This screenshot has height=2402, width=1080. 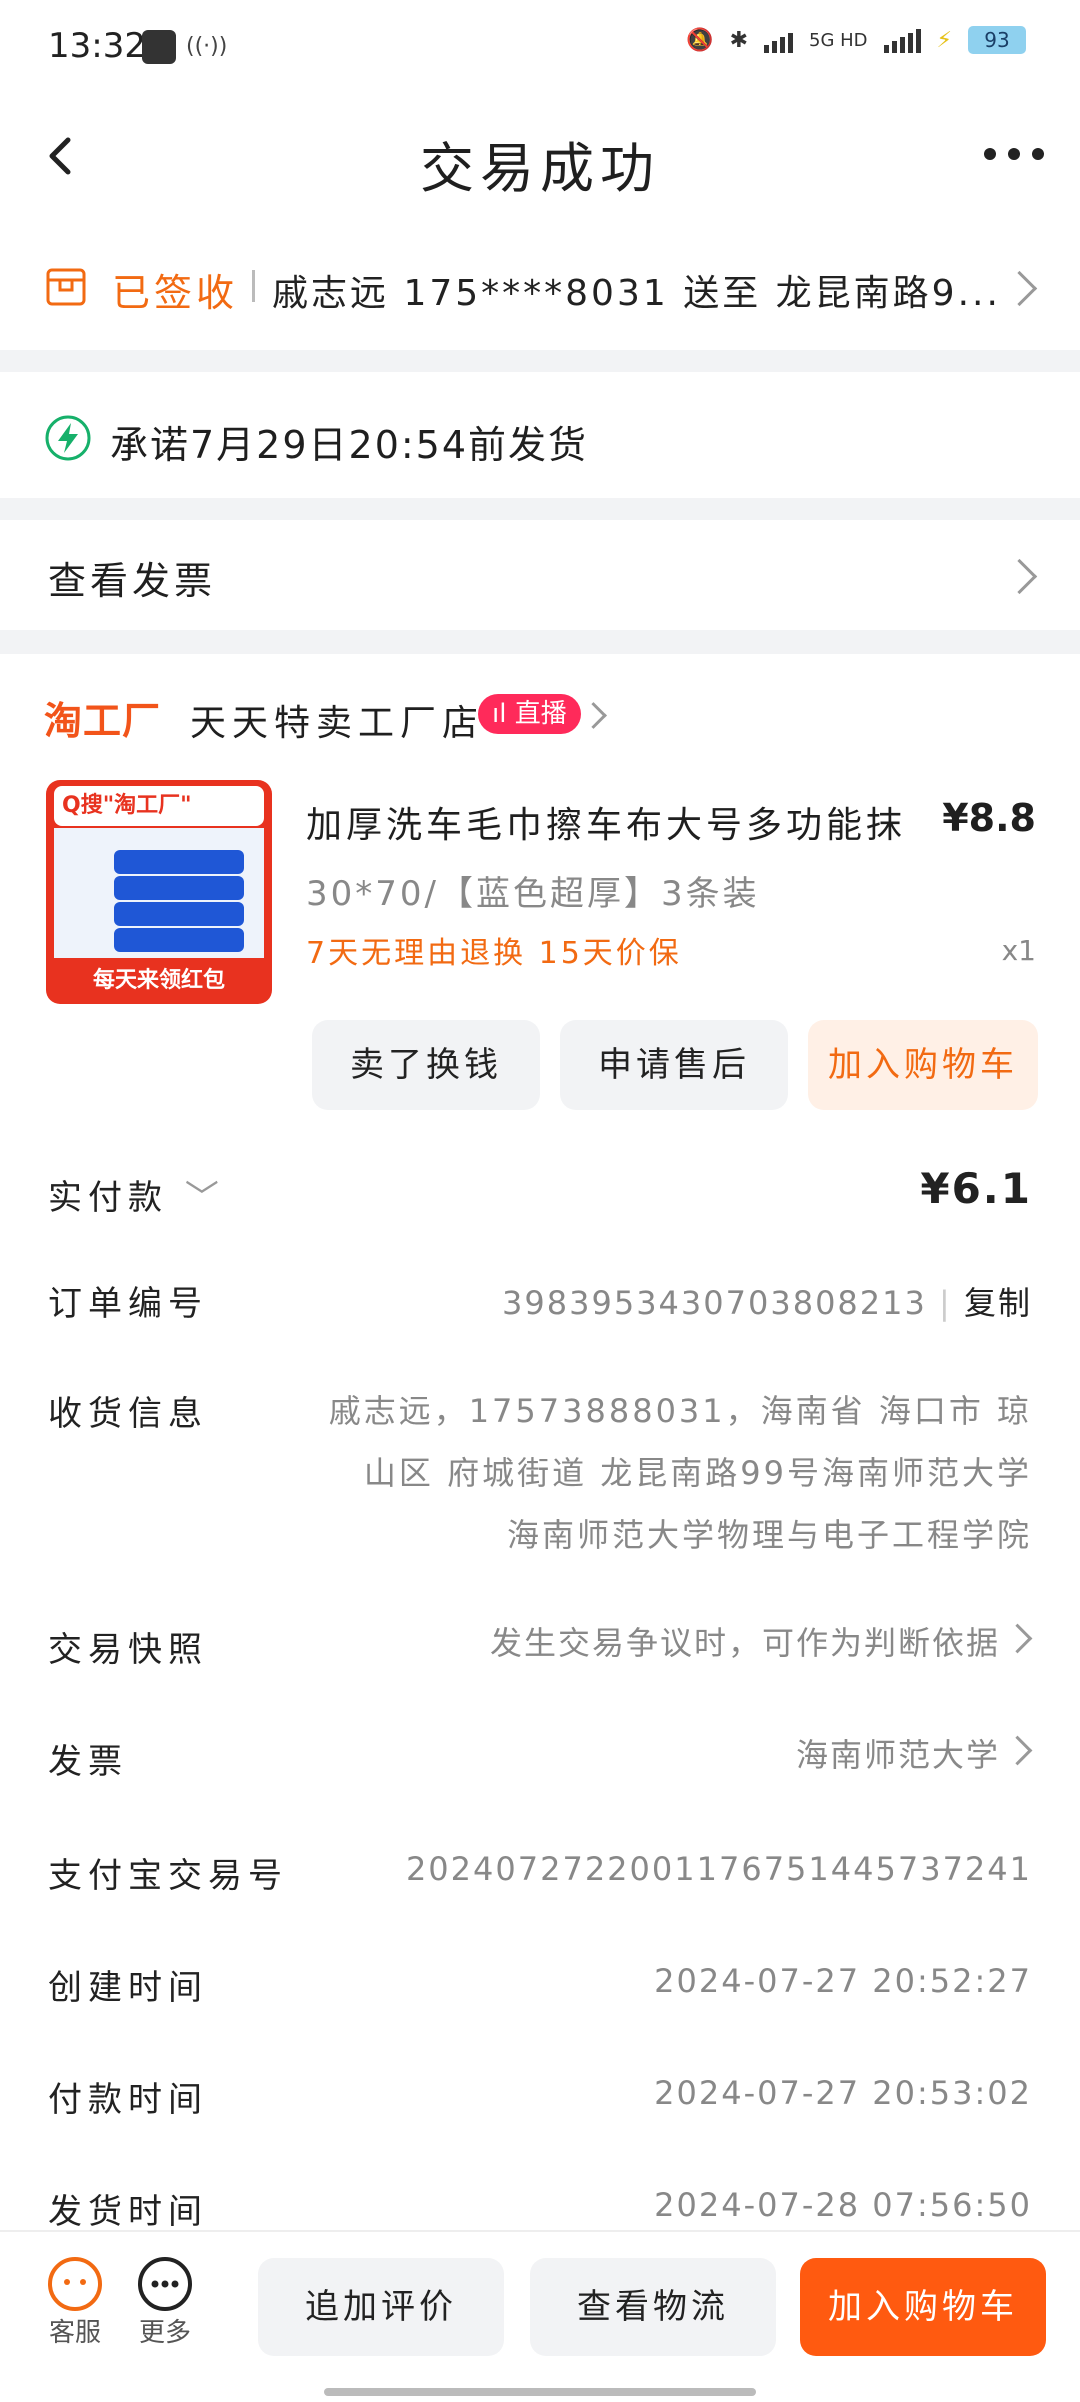 What do you see at coordinates (540, 48) in the screenshot?
I see `status-bar: 13:32 ((·)) 🔕 ✱ 5G HD ⚡ 93` at bounding box center [540, 48].